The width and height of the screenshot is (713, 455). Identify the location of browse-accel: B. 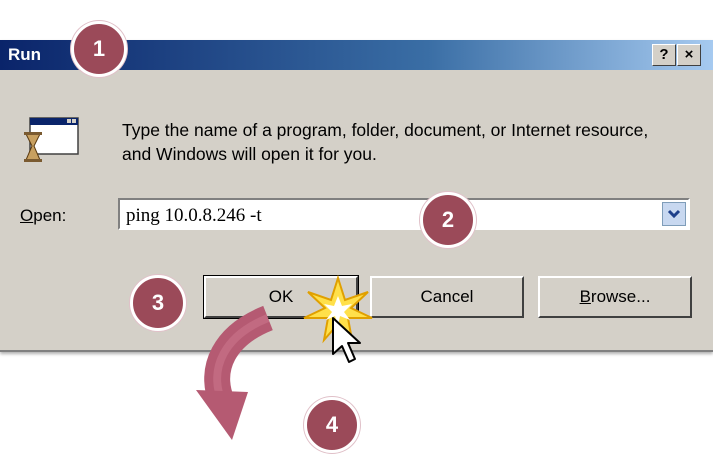
(585, 296).